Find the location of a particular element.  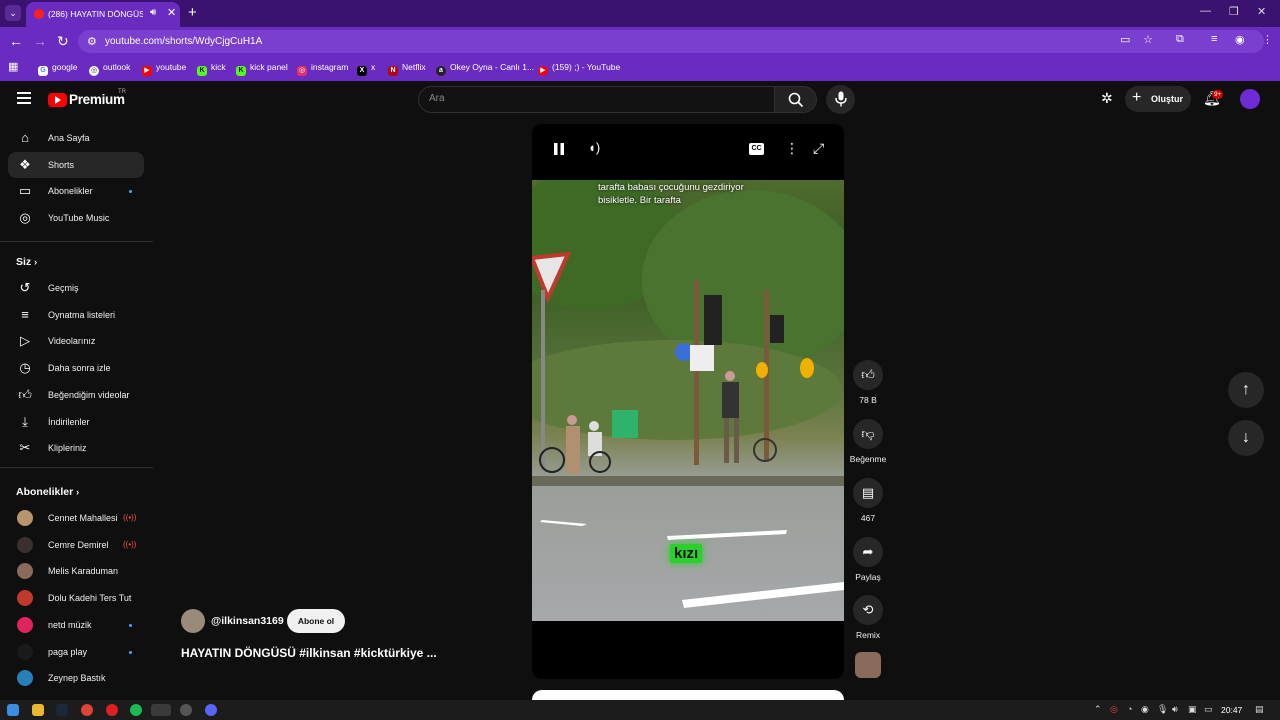

sidebar-item-you-1: ≡ Oynatma listeleri is located at coordinates (76, 315).